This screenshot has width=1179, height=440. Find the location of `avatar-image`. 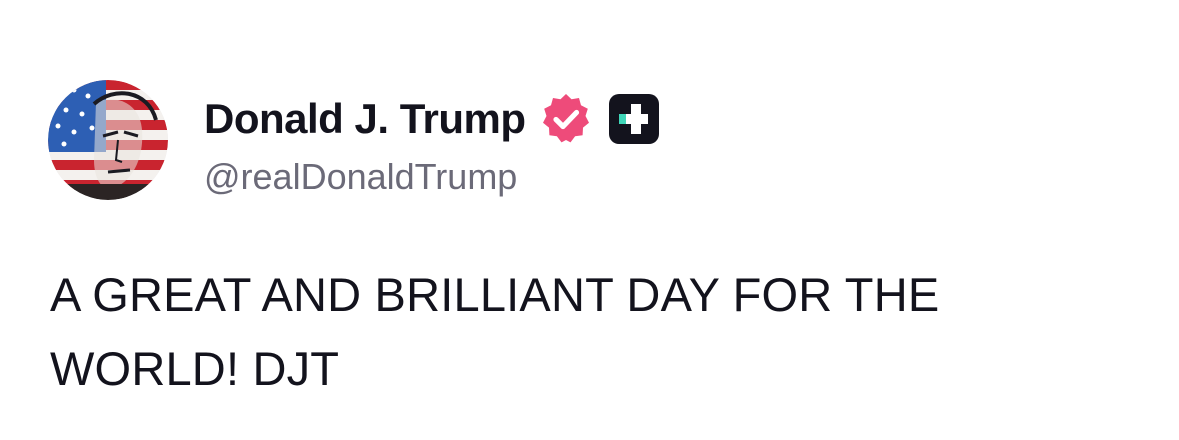

avatar-image is located at coordinates (108, 140).